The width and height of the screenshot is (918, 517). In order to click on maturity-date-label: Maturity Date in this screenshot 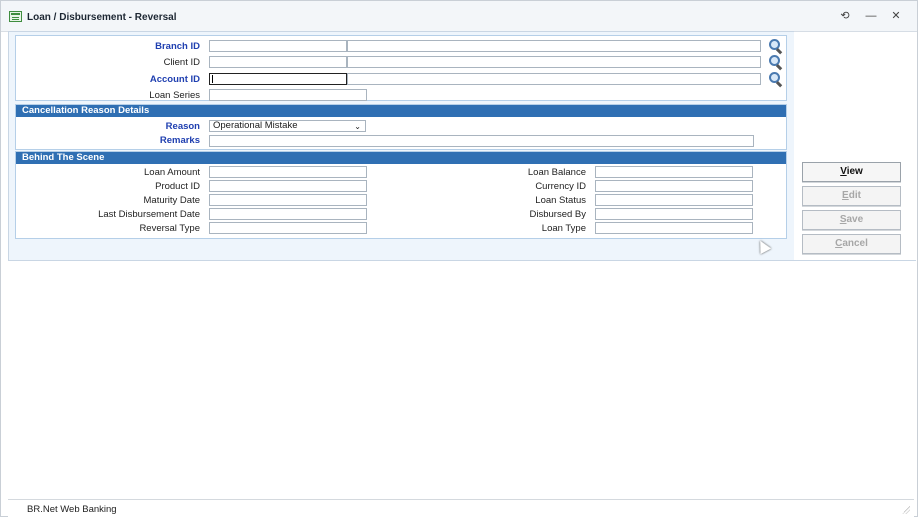, I will do `click(172, 200)`.